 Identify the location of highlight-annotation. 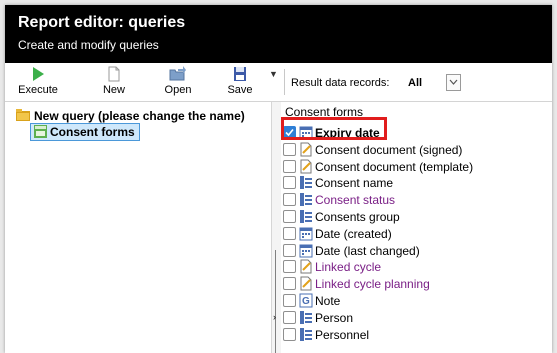
(334, 128).